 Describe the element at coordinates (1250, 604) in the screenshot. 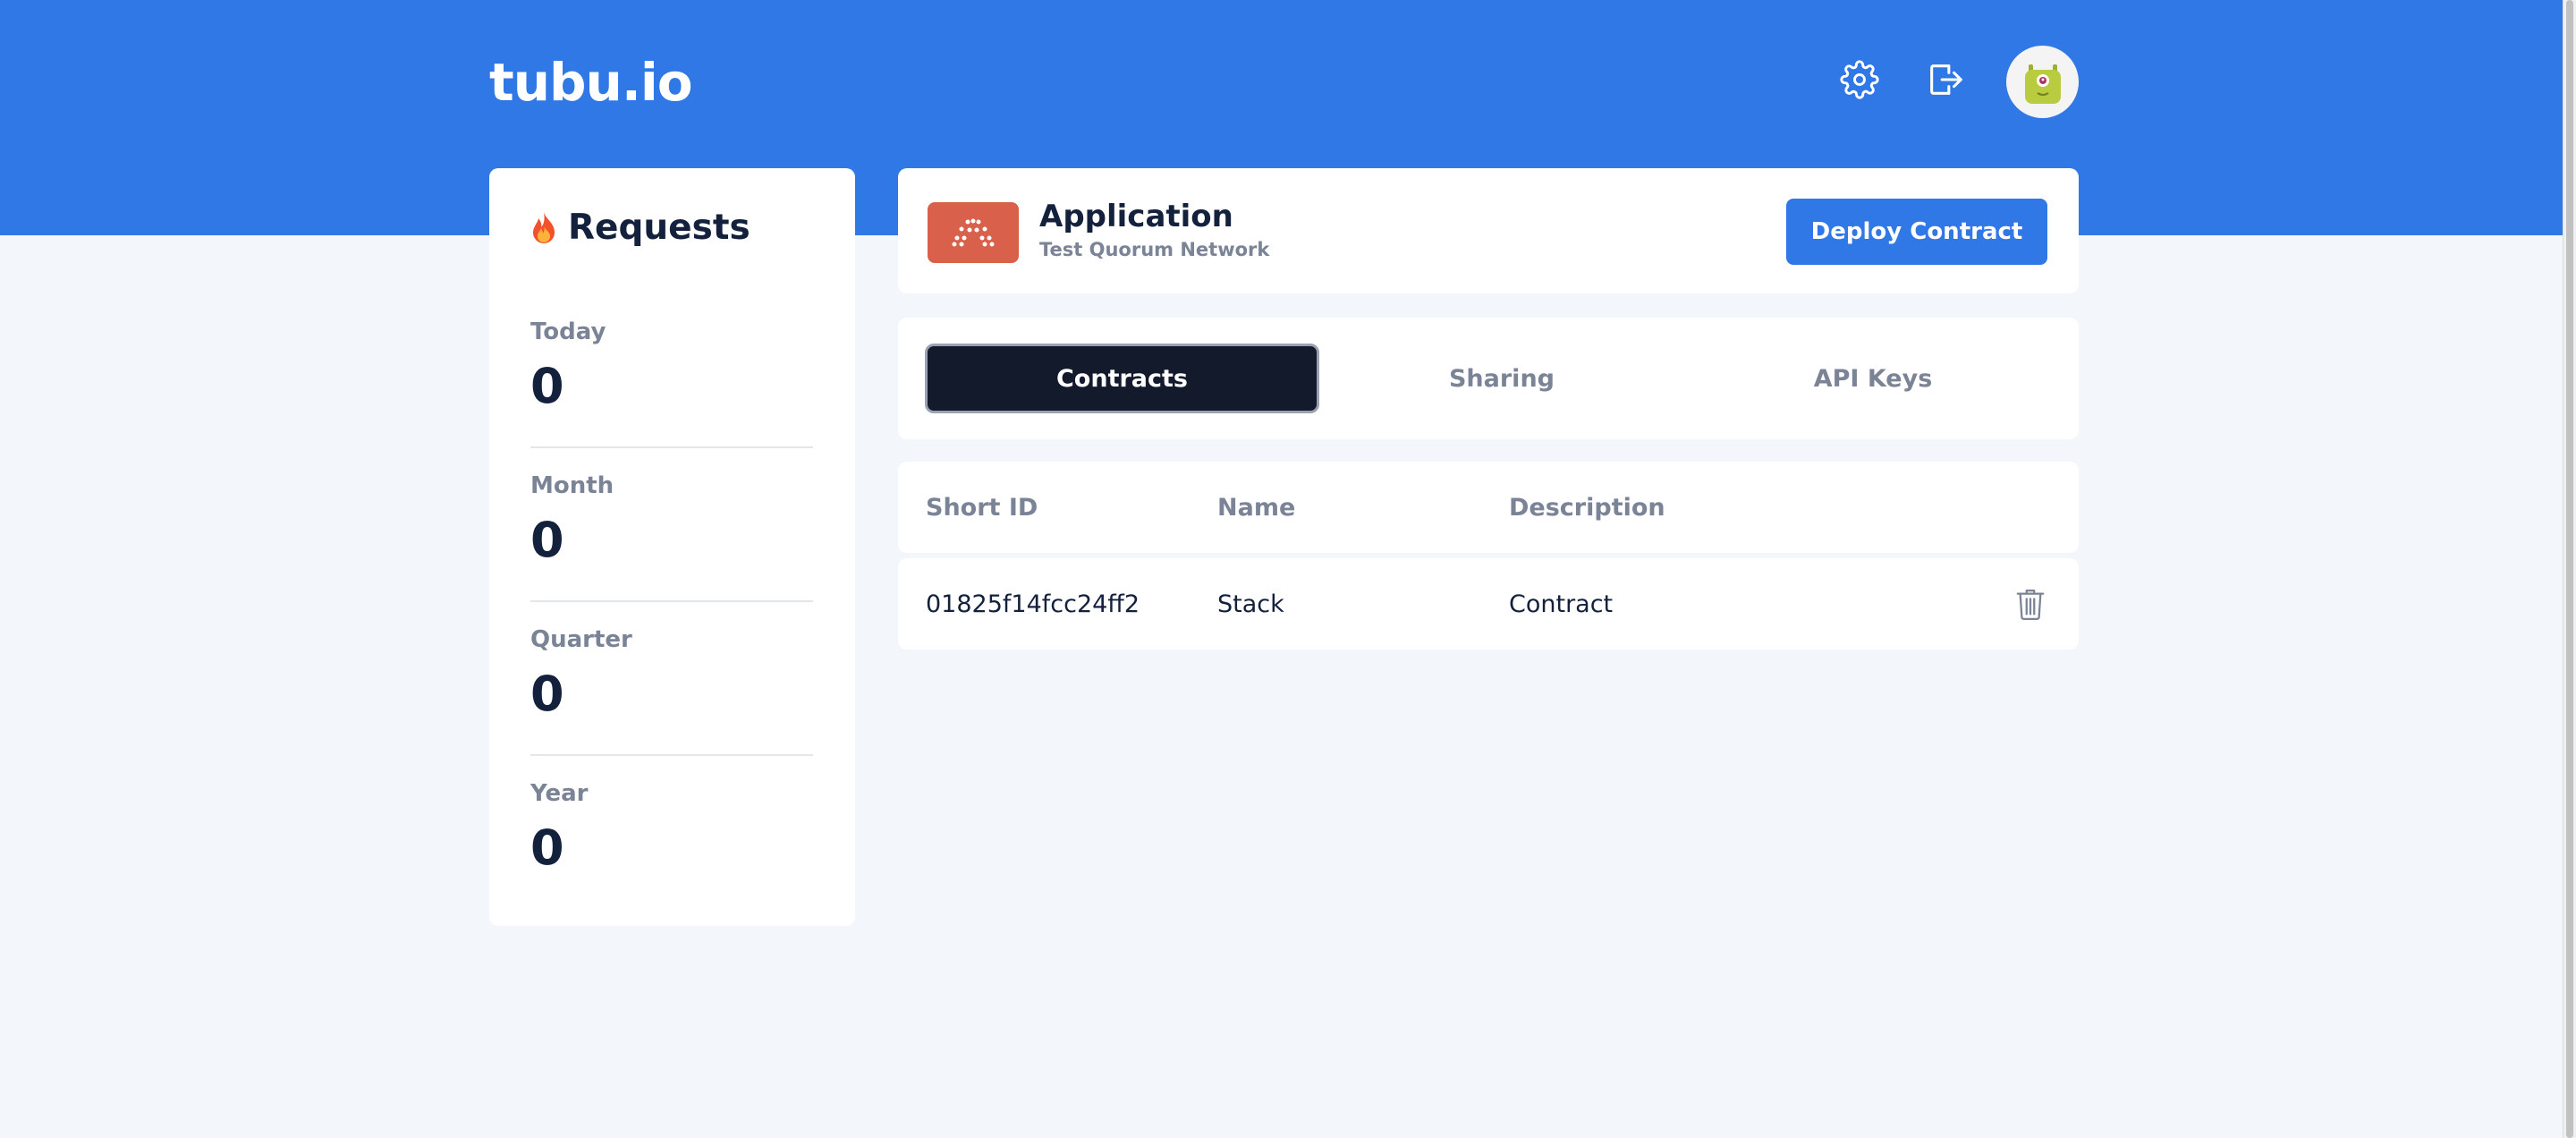

I see `cell-name: Stack` at that location.